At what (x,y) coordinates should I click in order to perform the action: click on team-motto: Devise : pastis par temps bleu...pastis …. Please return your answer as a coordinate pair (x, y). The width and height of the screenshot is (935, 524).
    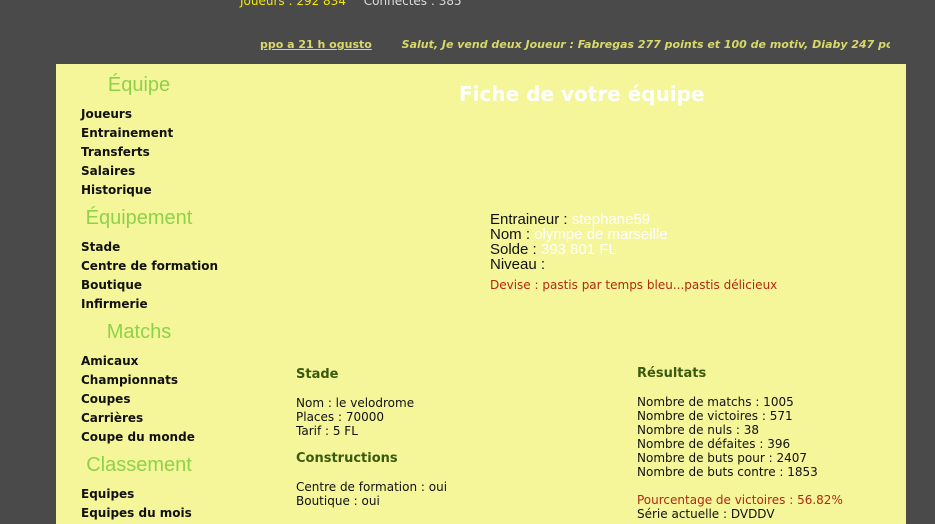
    Looking at the image, I should click on (634, 285).